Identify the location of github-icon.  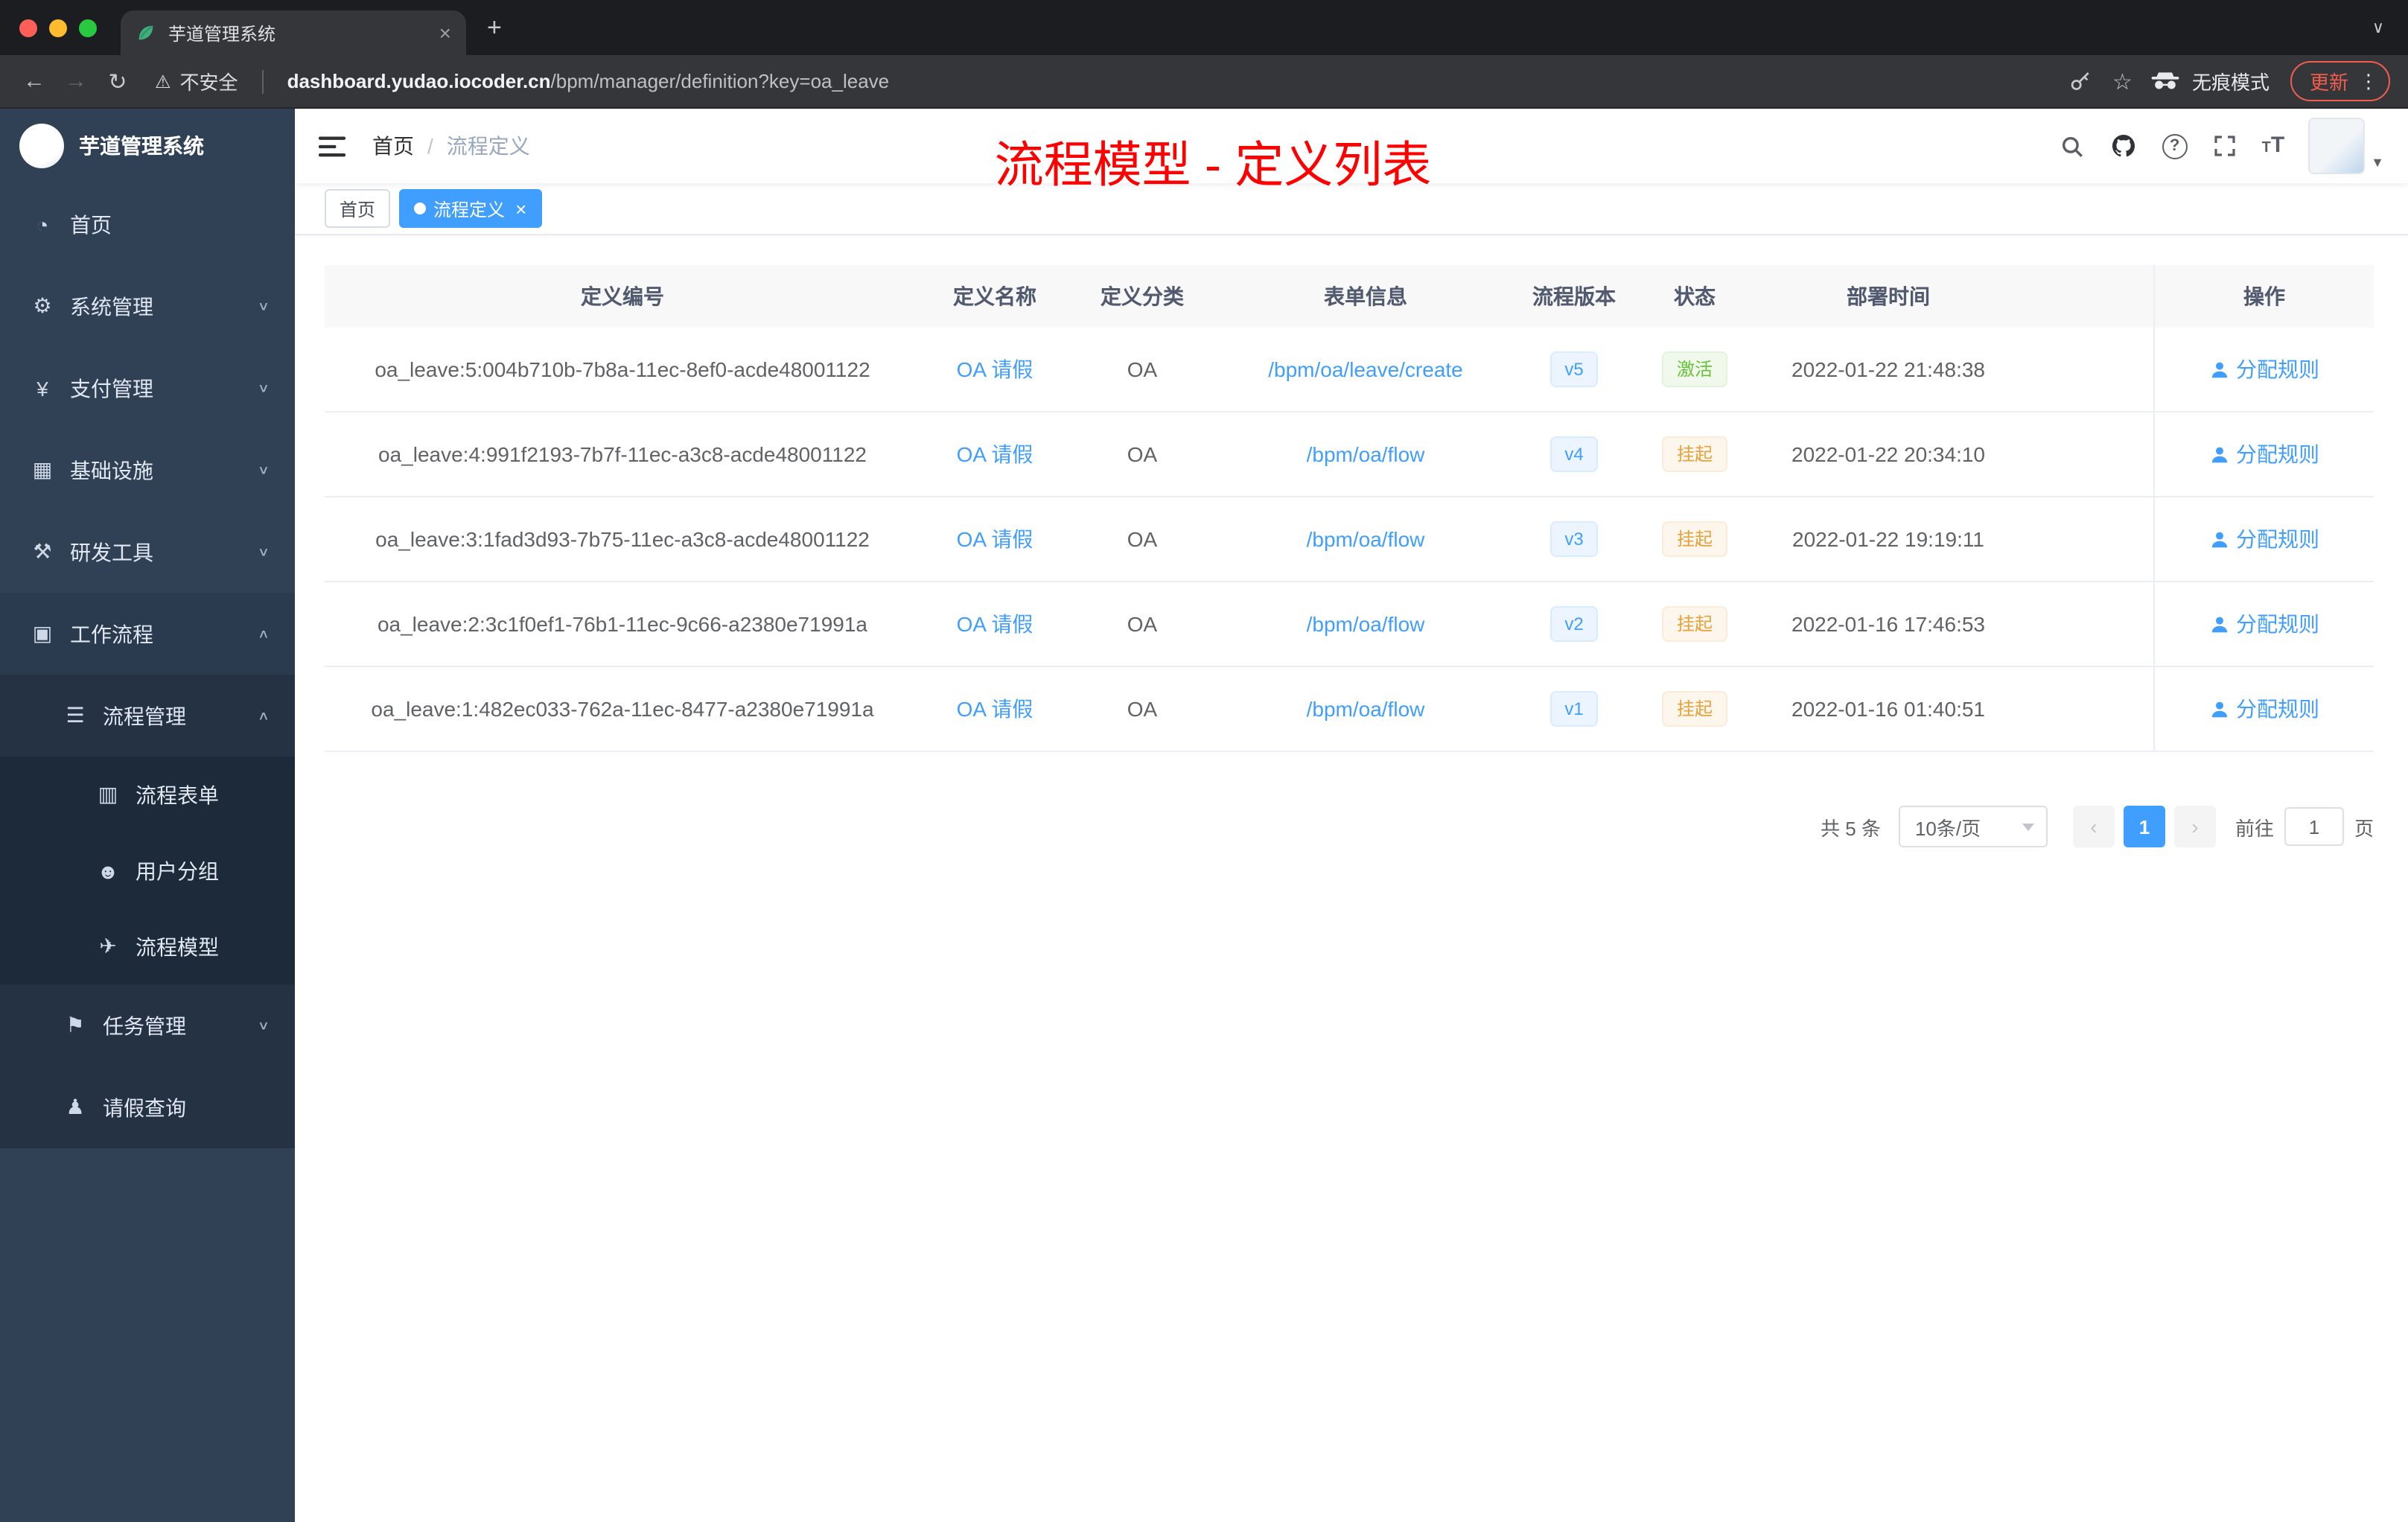
(2123, 146).